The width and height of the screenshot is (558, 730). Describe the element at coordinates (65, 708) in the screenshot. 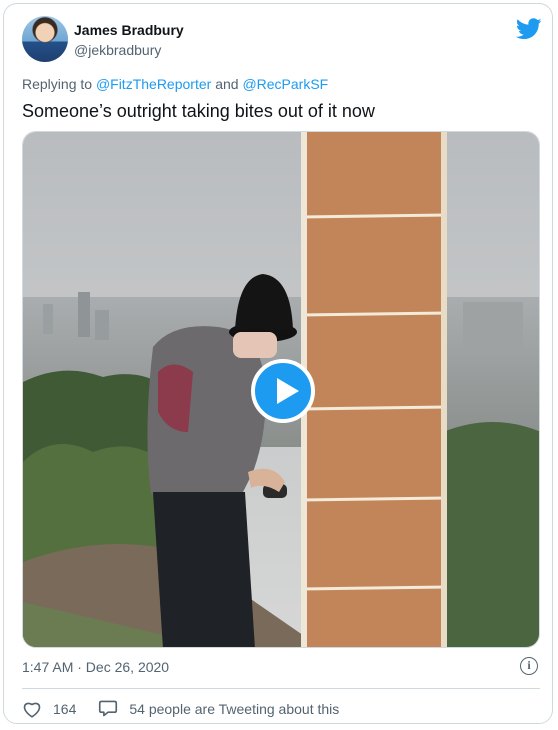

I see `like-count: 164` at that location.